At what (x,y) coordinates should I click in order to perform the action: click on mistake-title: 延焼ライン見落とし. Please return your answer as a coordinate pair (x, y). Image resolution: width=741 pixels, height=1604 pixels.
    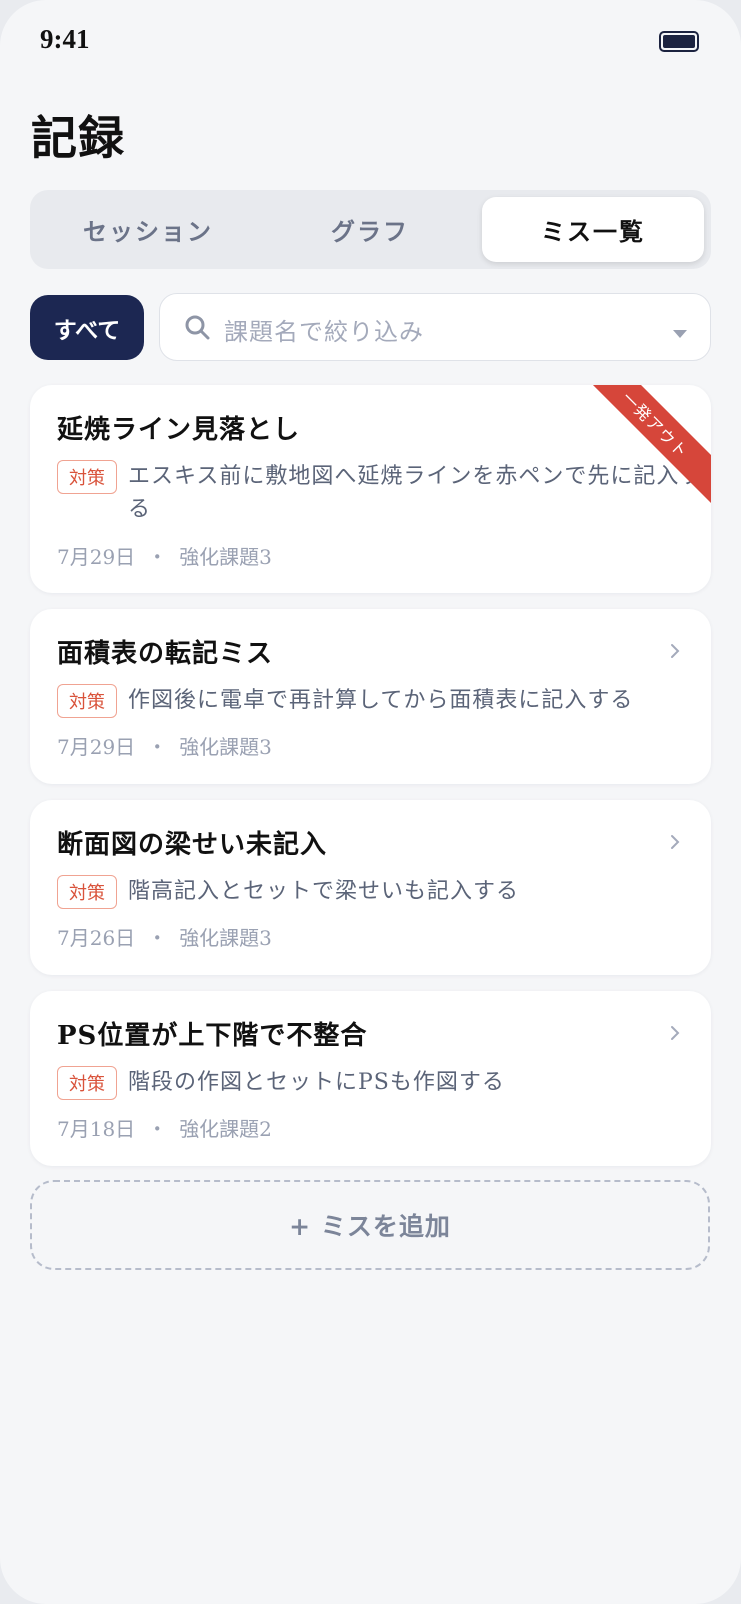
    Looking at the image, I should click on (179, 430).